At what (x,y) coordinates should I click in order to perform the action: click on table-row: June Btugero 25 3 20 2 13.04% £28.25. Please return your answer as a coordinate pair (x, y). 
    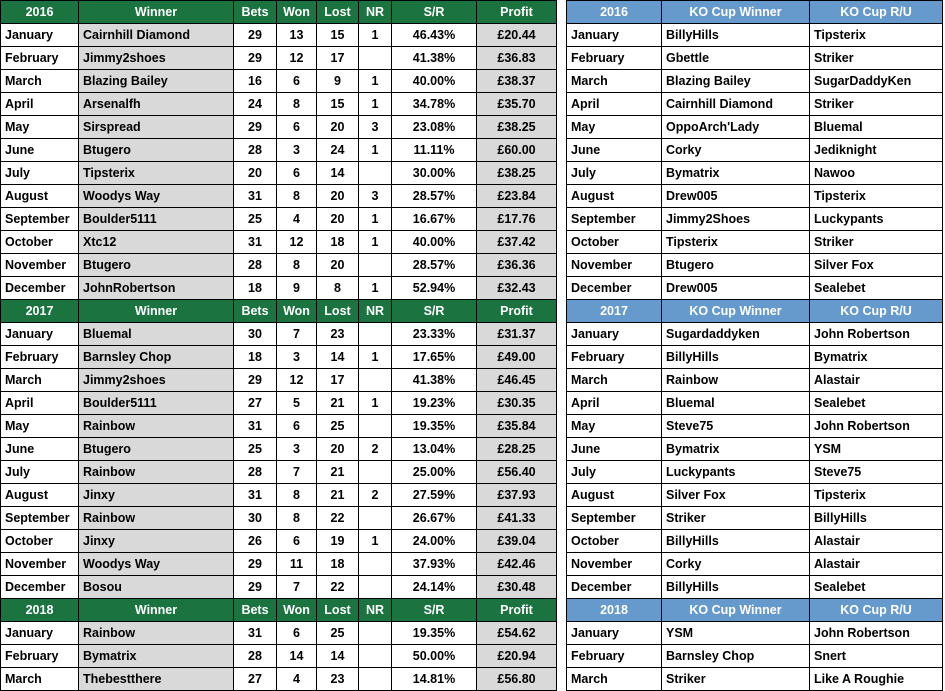
    Looking at the image, I should click on (278, 449).